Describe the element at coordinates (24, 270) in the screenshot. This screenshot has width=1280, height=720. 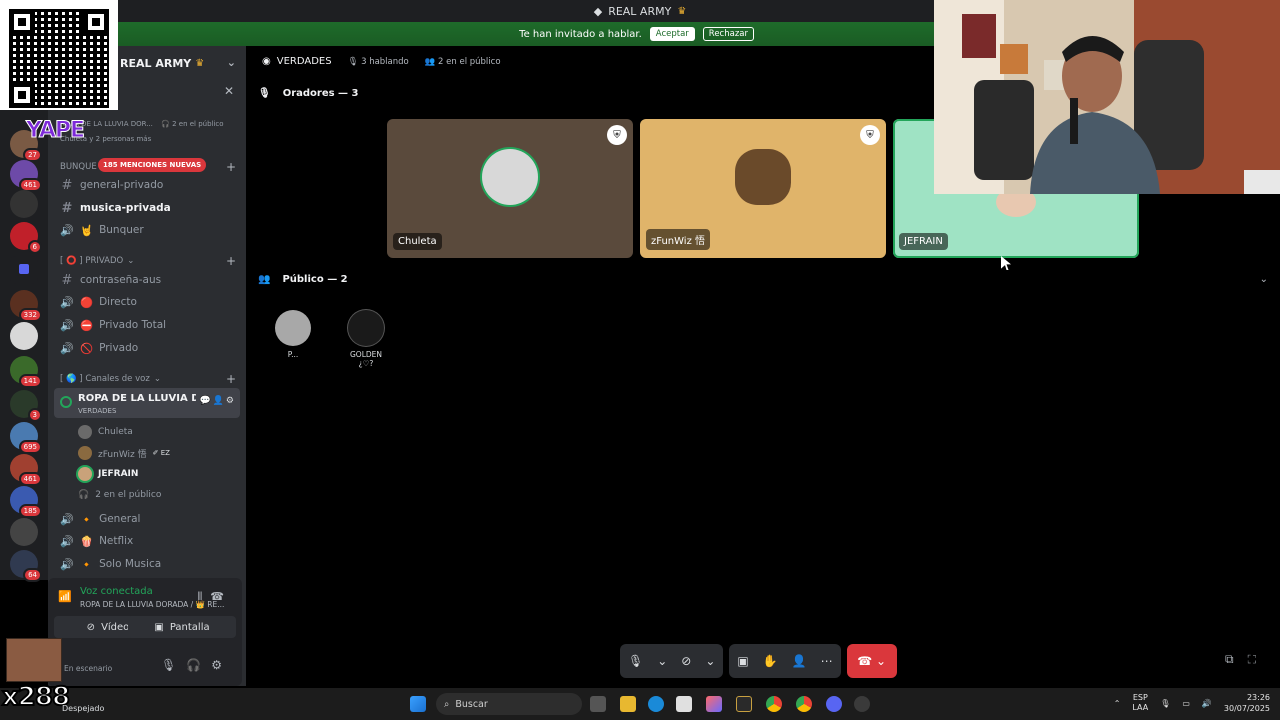
I see `folder-icon` at that location.